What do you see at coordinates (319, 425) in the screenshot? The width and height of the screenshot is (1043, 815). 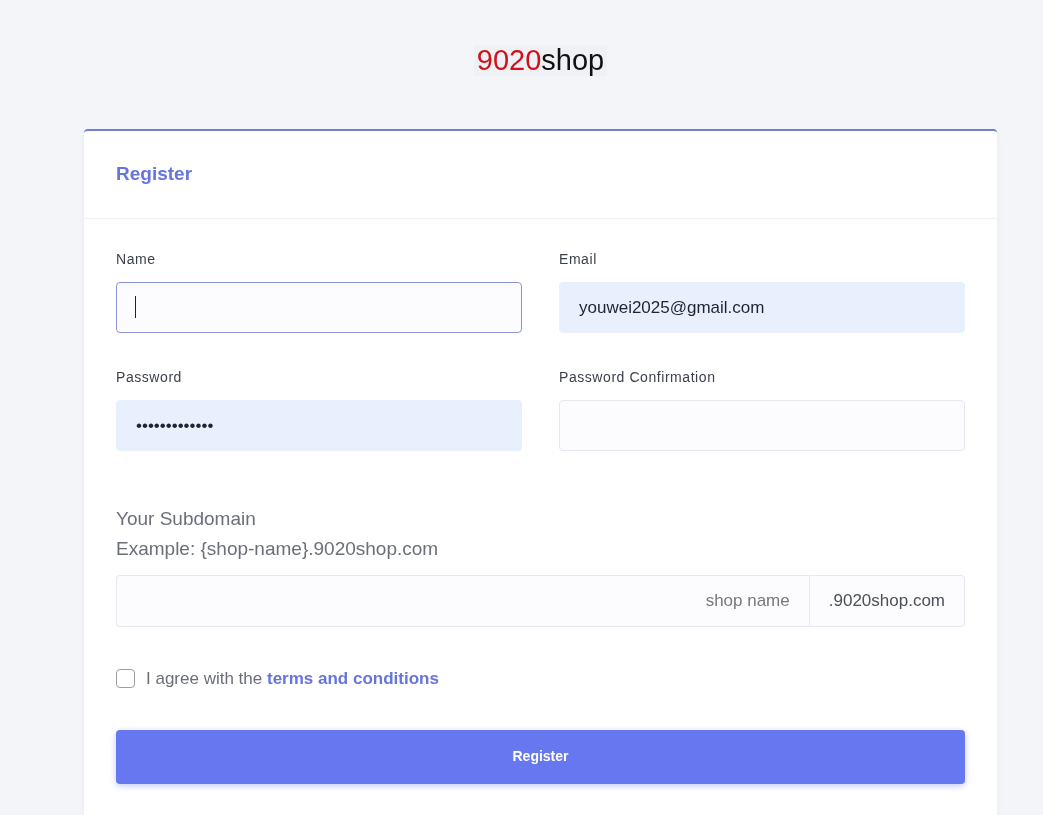 I see `input-field: •••••••••••••` at bounding box center [319, 425].